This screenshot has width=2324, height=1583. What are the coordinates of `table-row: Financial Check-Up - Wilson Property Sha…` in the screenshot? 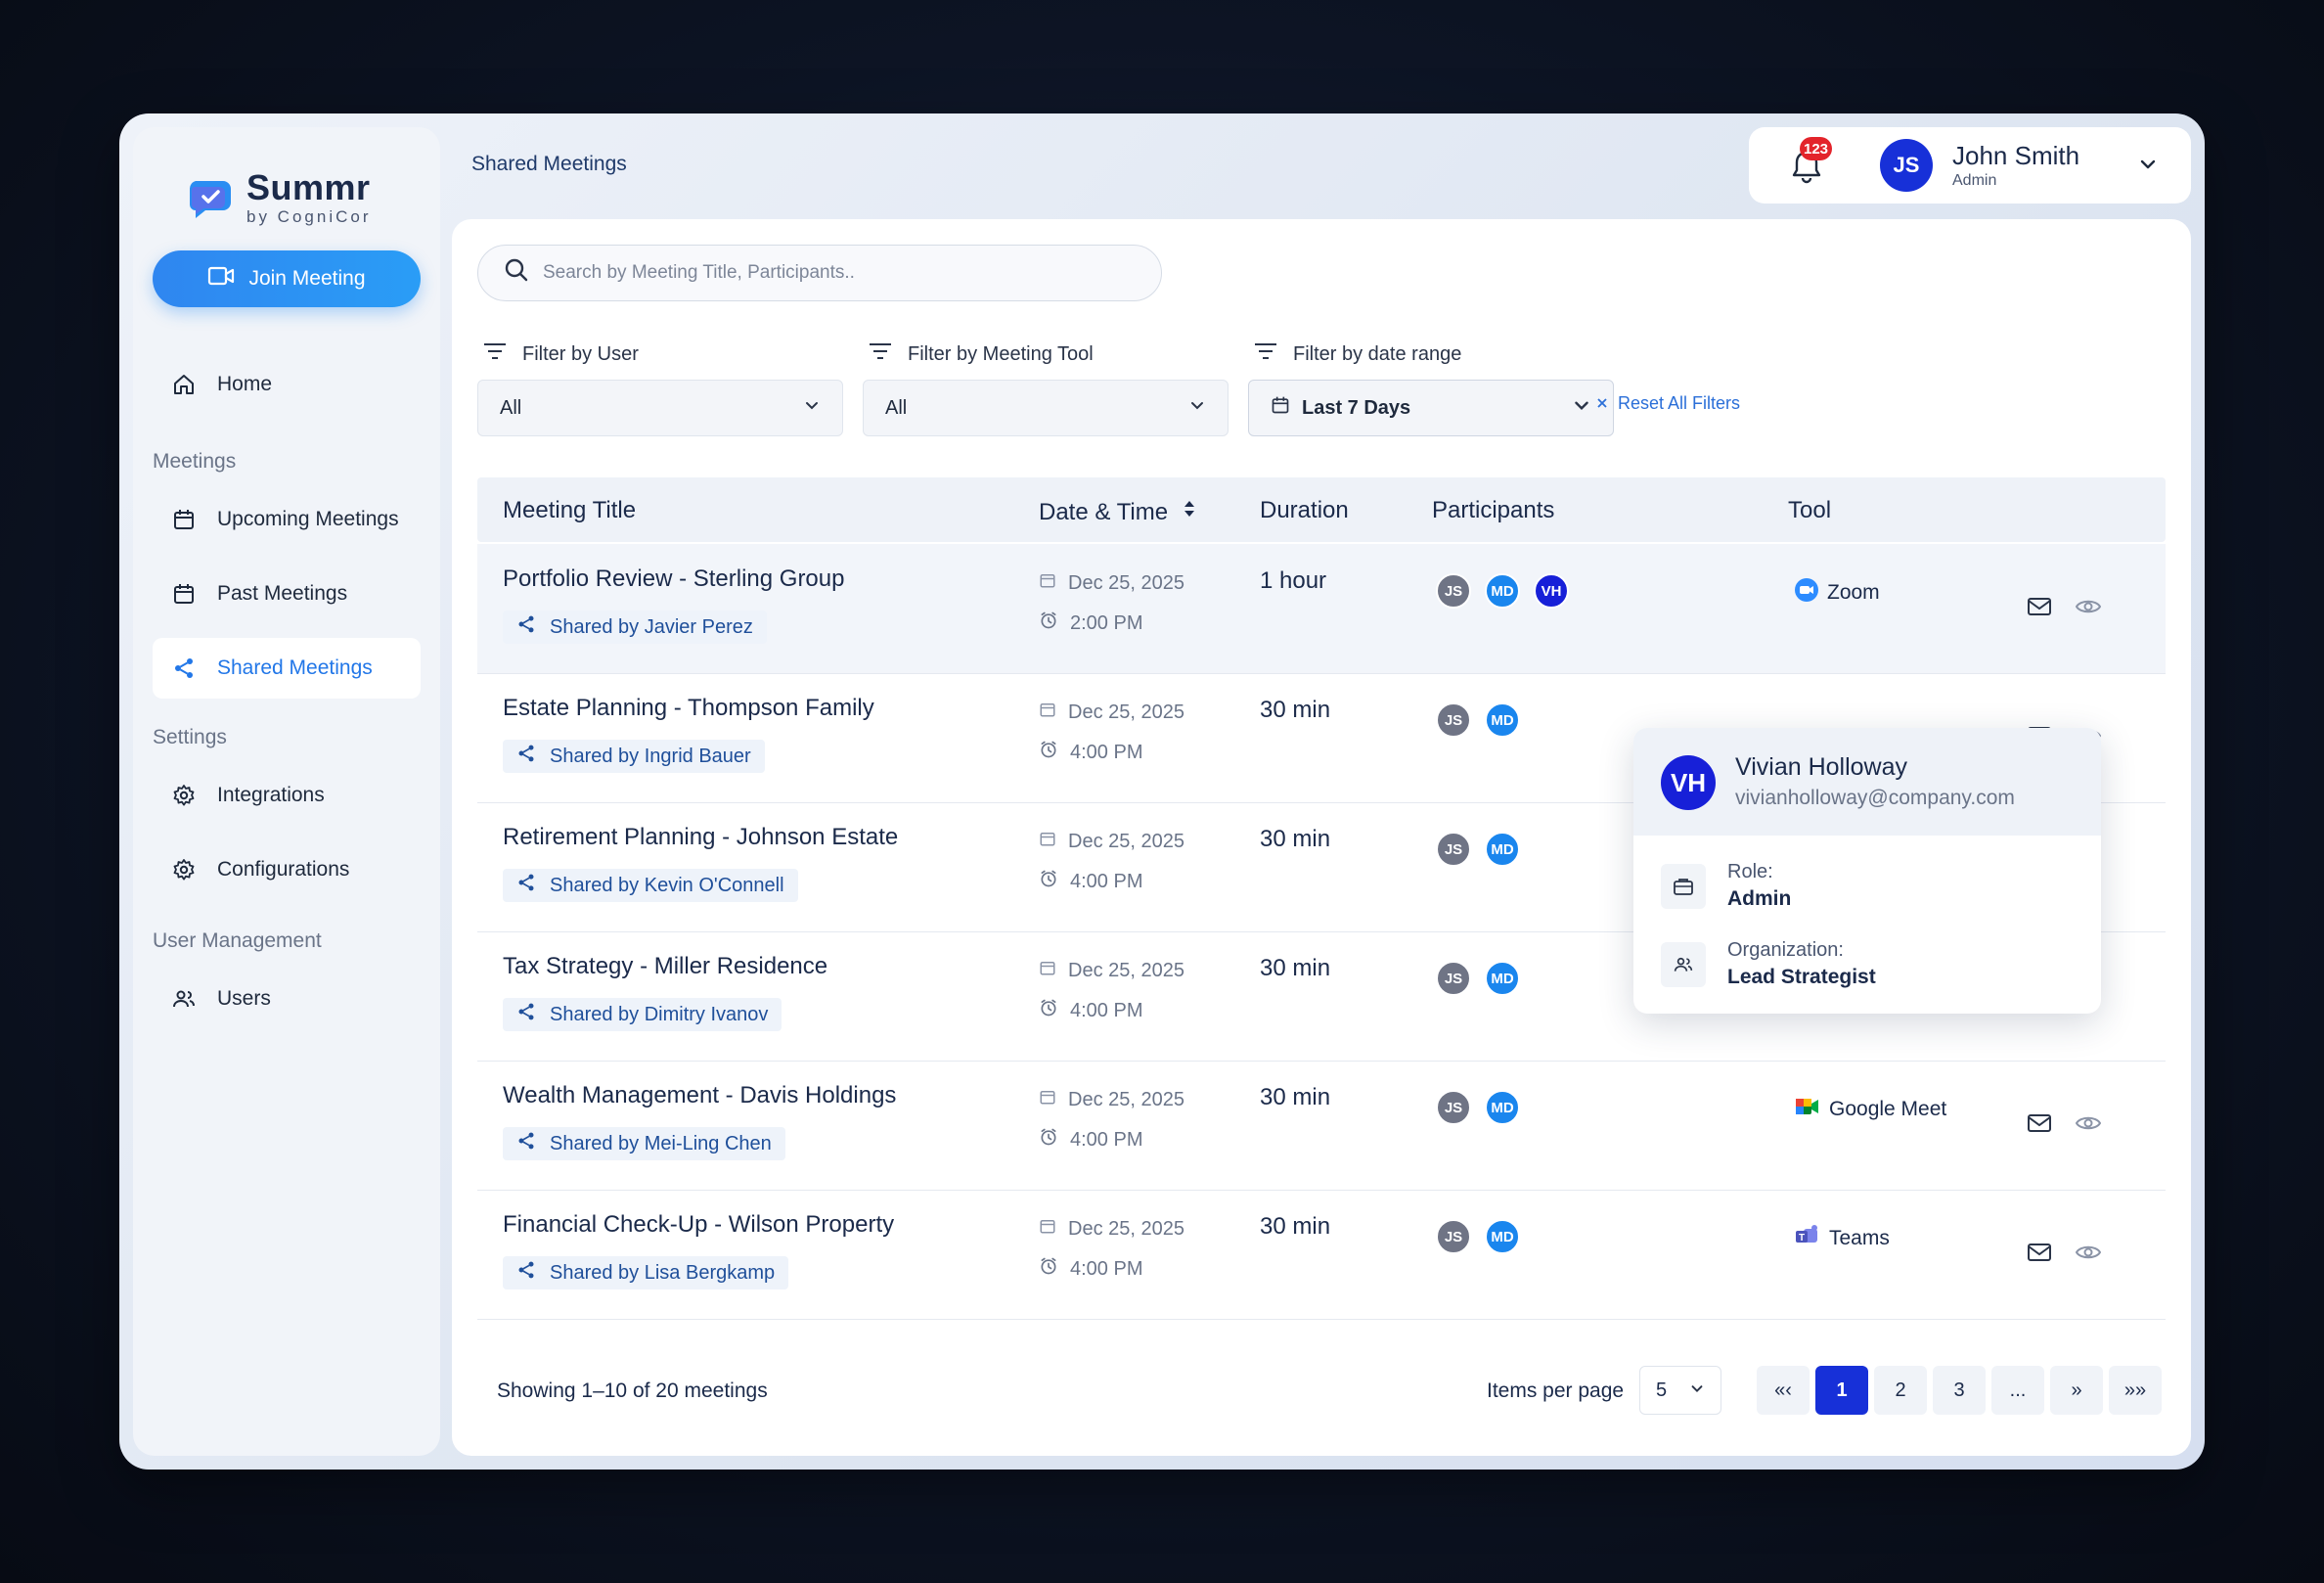 It's located at (1322, 1255).